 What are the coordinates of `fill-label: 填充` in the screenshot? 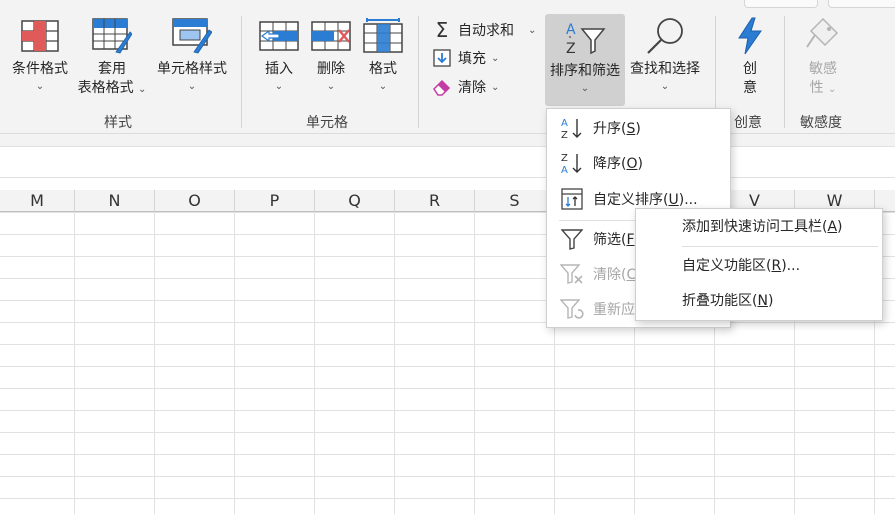 It's located at (472, 59).